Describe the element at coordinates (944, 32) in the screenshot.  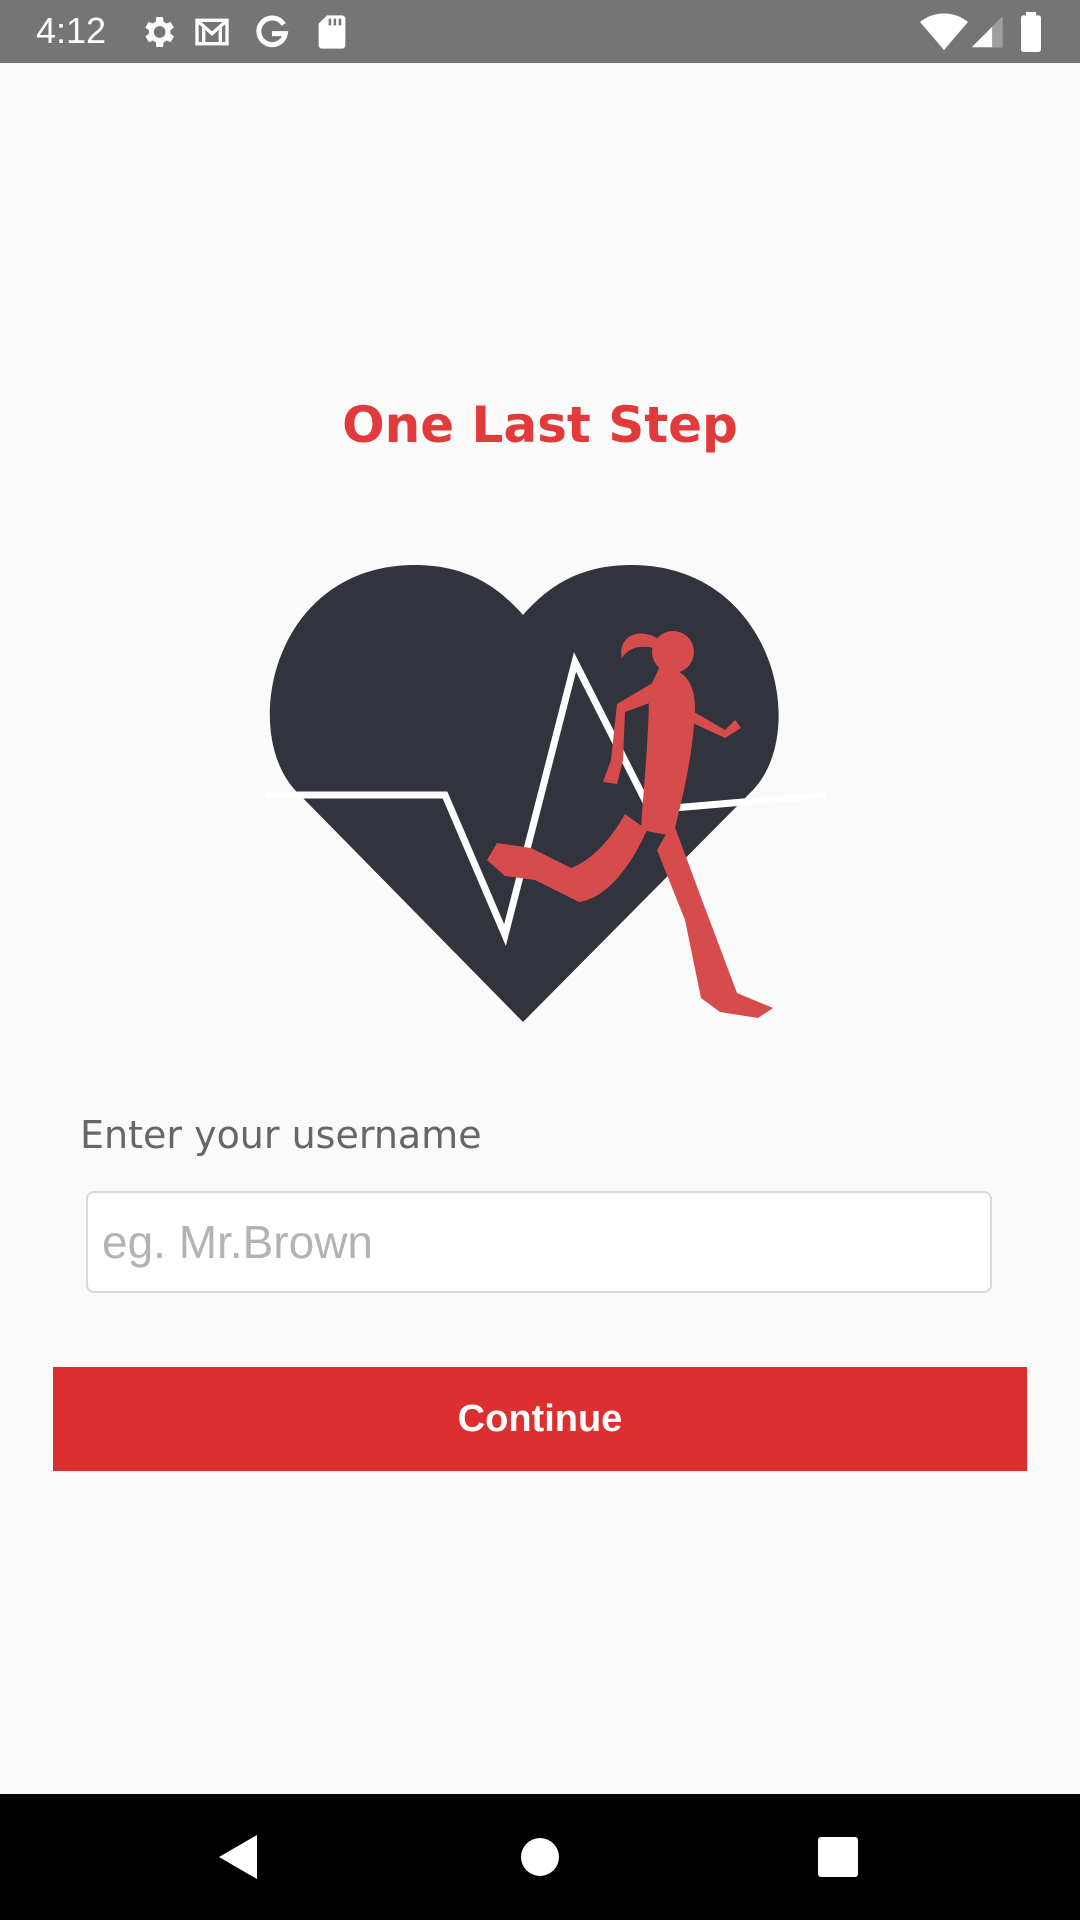
I see `wifi-icon` at that location.